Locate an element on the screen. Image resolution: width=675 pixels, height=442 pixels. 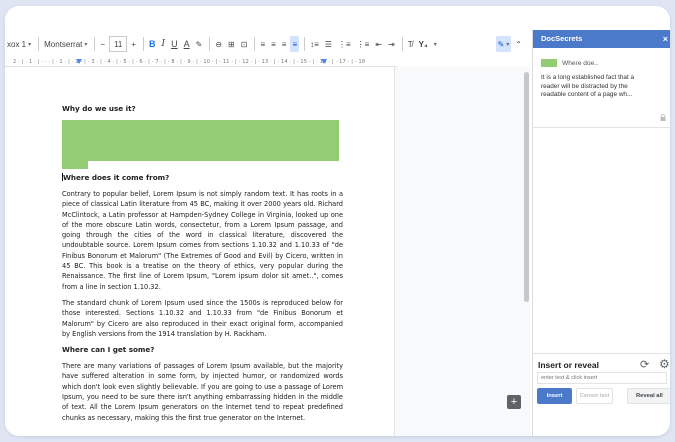
secret-list-item: Where doe.. is located at coordinates (601, 63).